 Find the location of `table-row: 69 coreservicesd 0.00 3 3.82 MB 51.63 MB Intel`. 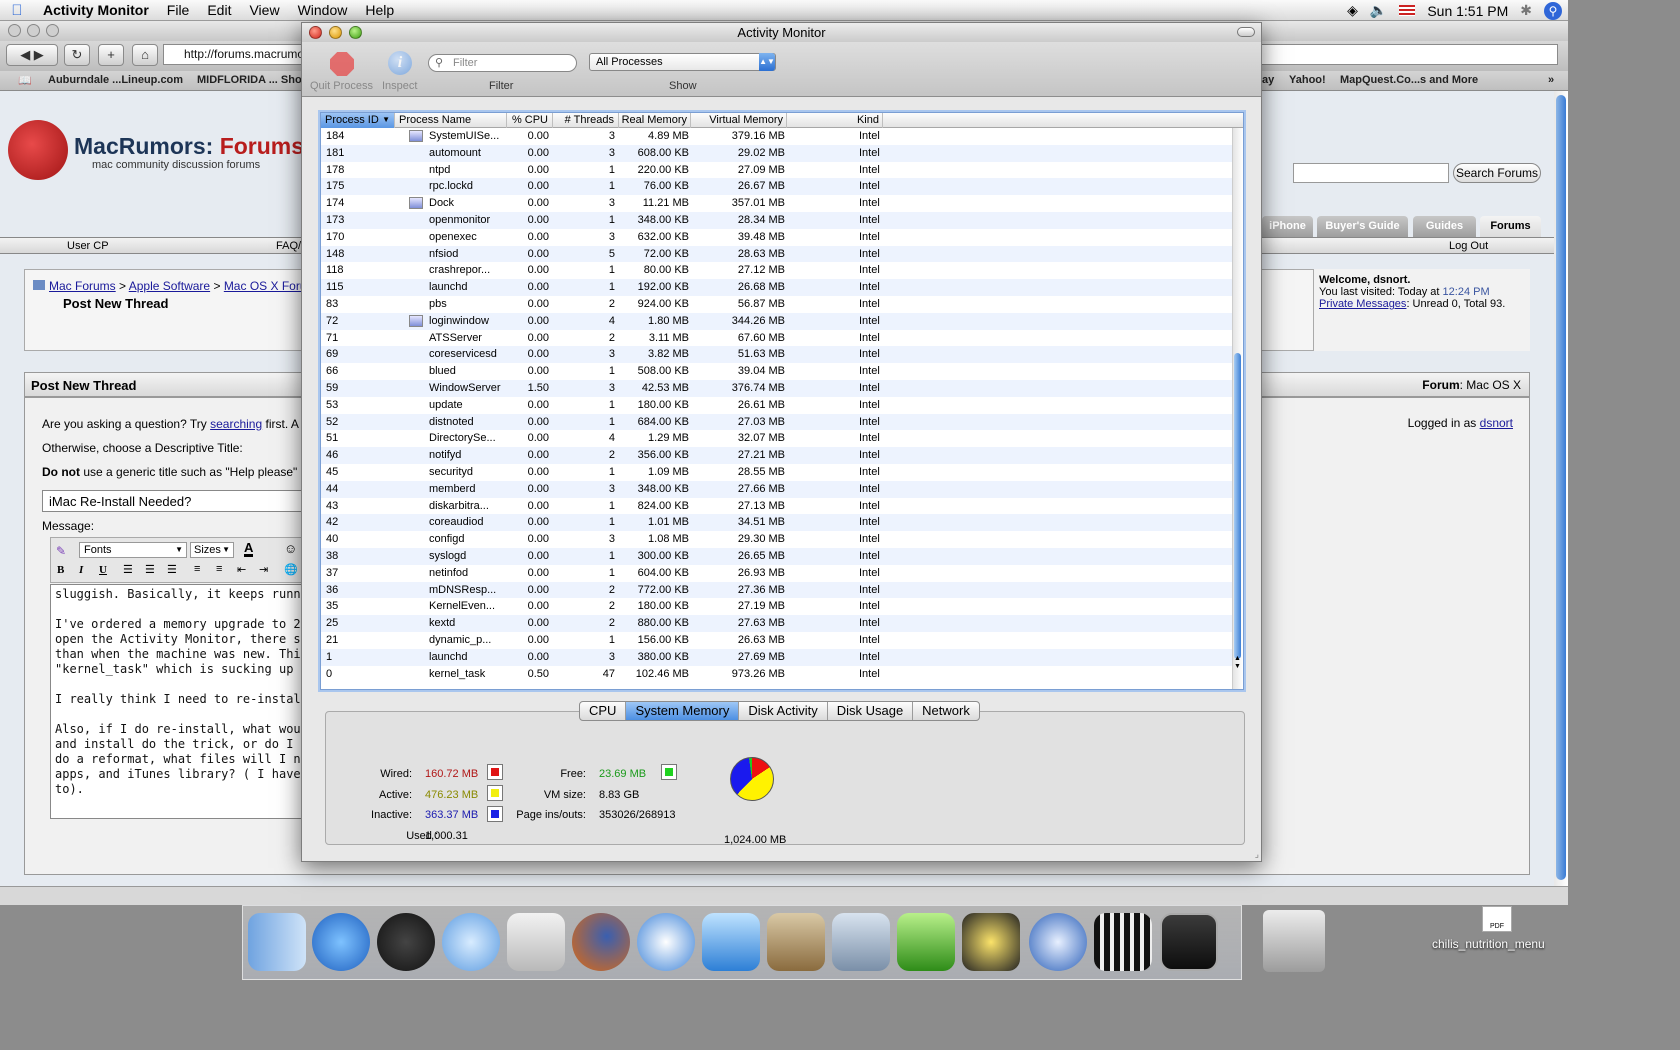

table-row: 69 coreservicesd 0.00 3 3.82 MB 51.63 MB Intel is located at coordinates (777, 355).